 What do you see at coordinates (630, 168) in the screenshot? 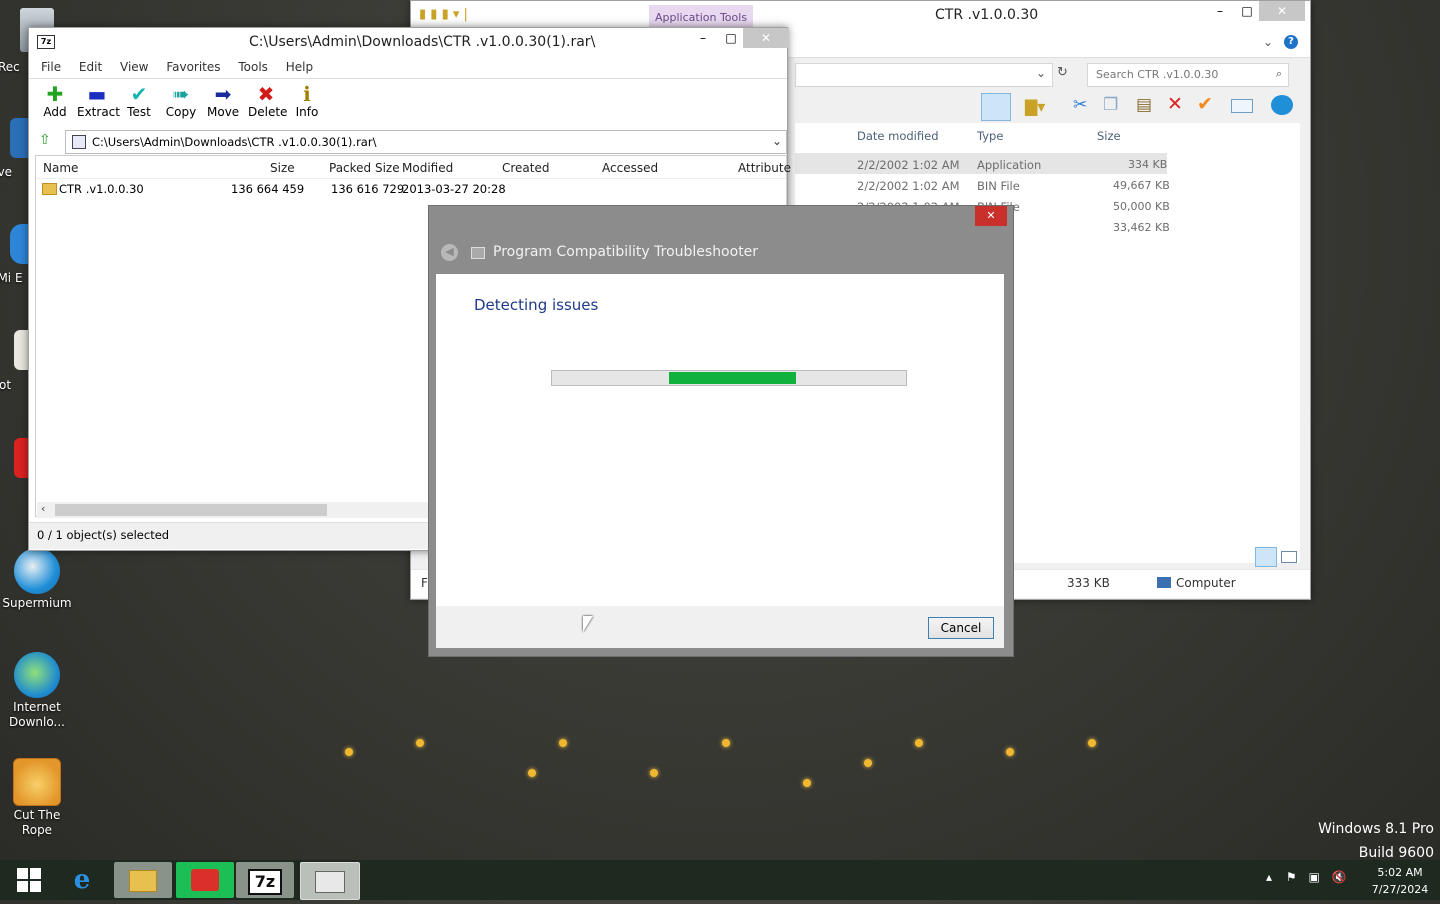
I see `column-header-accessed: Accessed` at bounding box center [630, 168].